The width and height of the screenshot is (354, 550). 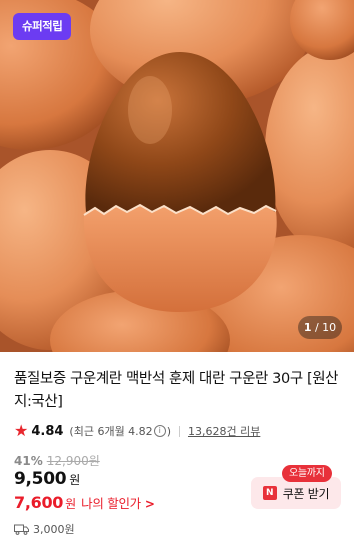 I want to click on recent-rating-prefix: (최근 6개월 4.82, so click(x=111, y=431).